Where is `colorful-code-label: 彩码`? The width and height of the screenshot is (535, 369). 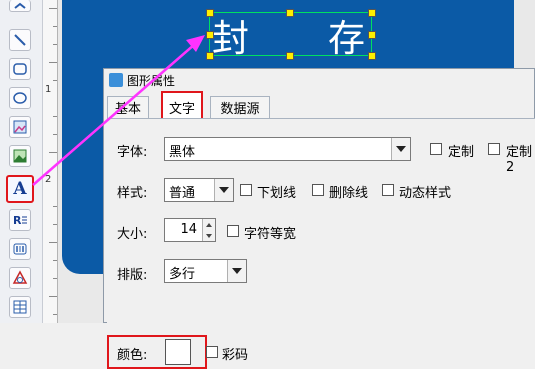 colorful-code-label: 彩码 is located at coordinates (235, 355).